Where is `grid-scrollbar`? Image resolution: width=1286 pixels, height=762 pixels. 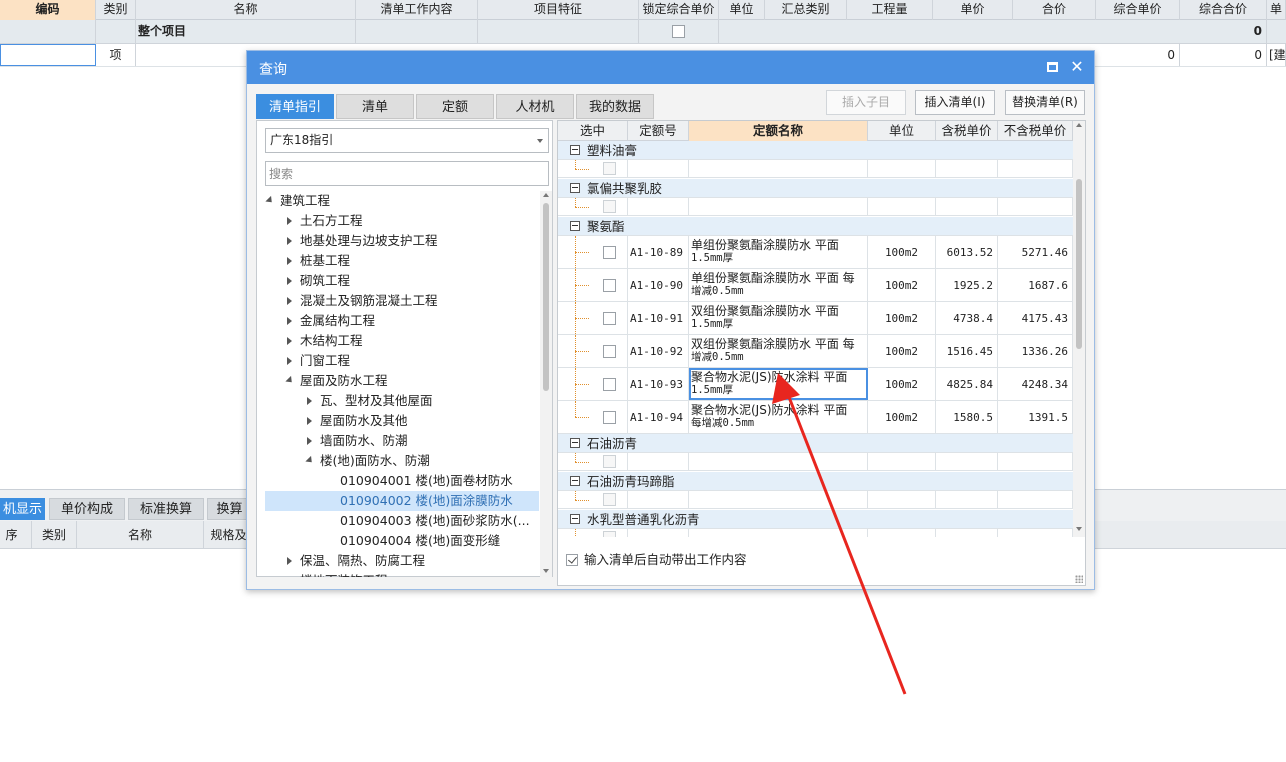 grid-scrollbar is located at coordinates (1079, 329).